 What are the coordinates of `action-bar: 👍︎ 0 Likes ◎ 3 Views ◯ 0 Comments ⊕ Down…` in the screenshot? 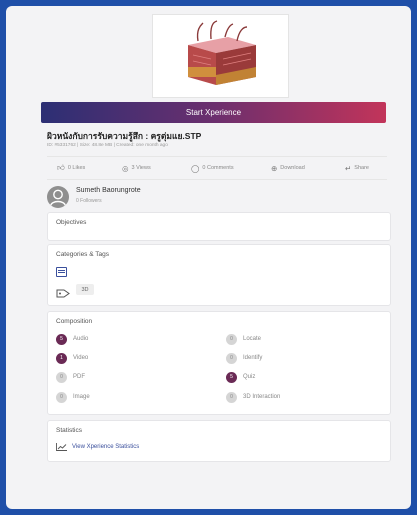 It's located at (217, 168).